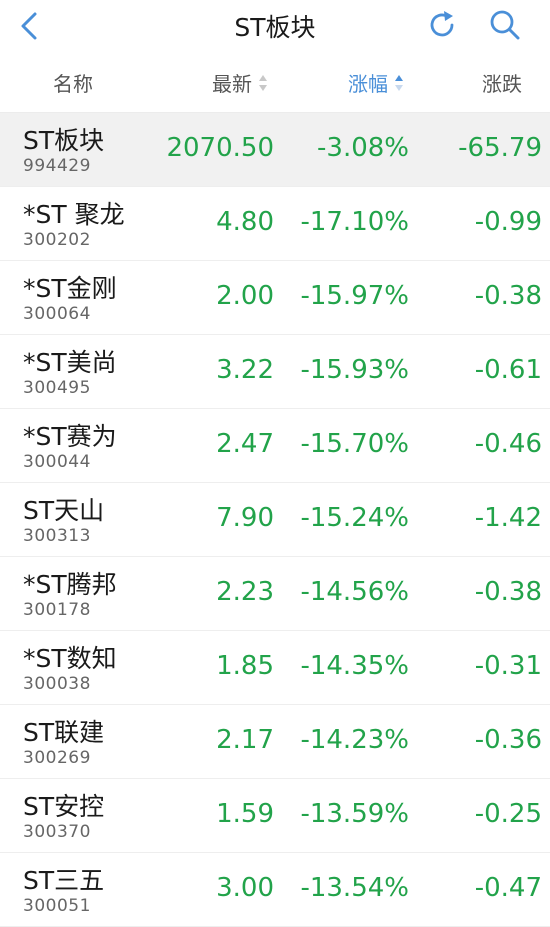 Image resolution: width=550 pixels, height=927 pixels. I want to click on latest-price: 2.47, so click(245, 444).